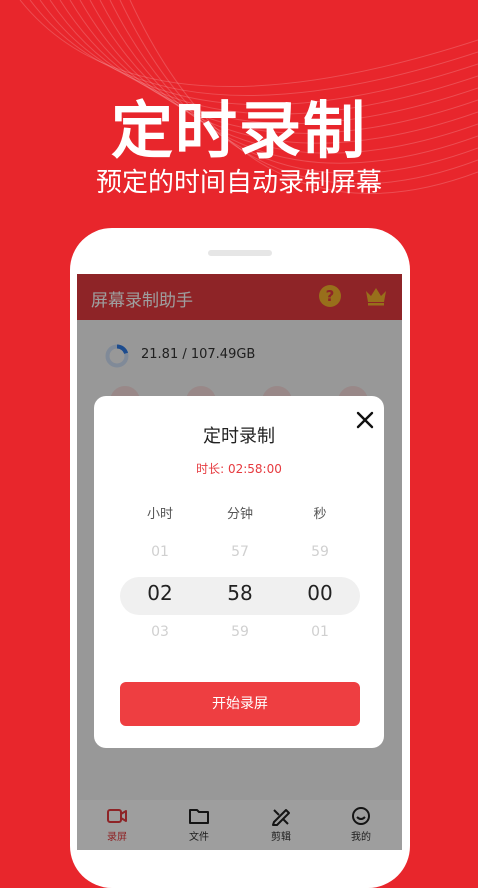 Image resolution: width=478 pixels, height=888 pixels. Describe the element at coordinates (239, 436) in the screenshot. I see `dialog-title: 定时录制` at that location.